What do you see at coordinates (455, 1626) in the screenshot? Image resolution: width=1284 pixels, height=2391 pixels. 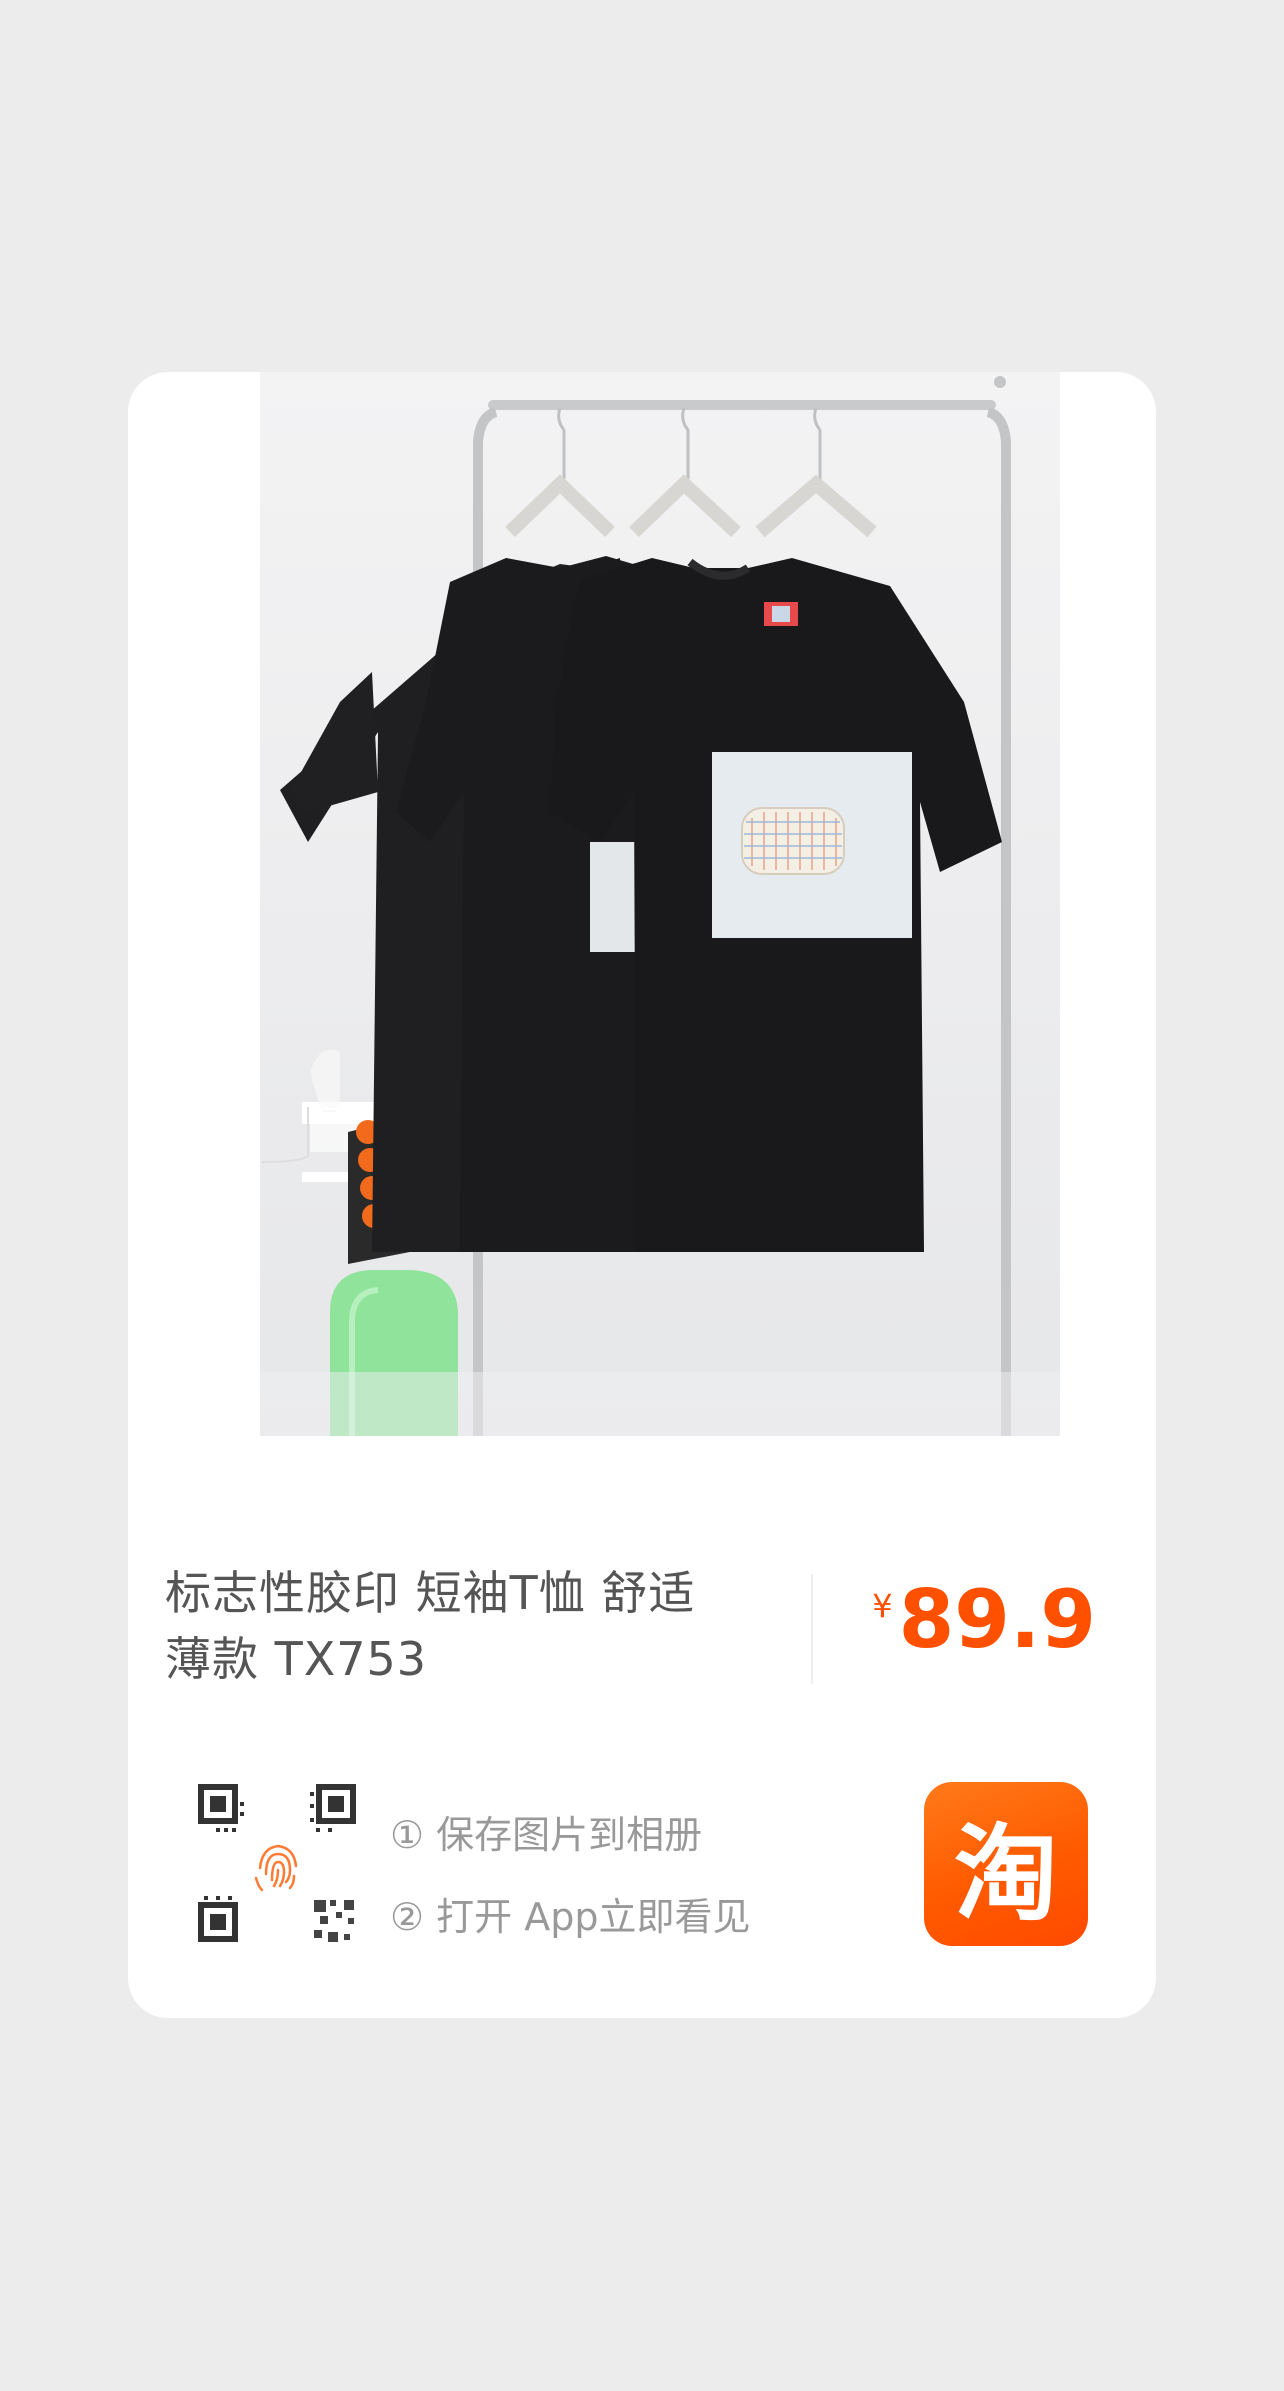 I see `product-title: 标志性胶印 短袖T恤 舒适 薄款 TX753` at bounding box center [455, 1626].